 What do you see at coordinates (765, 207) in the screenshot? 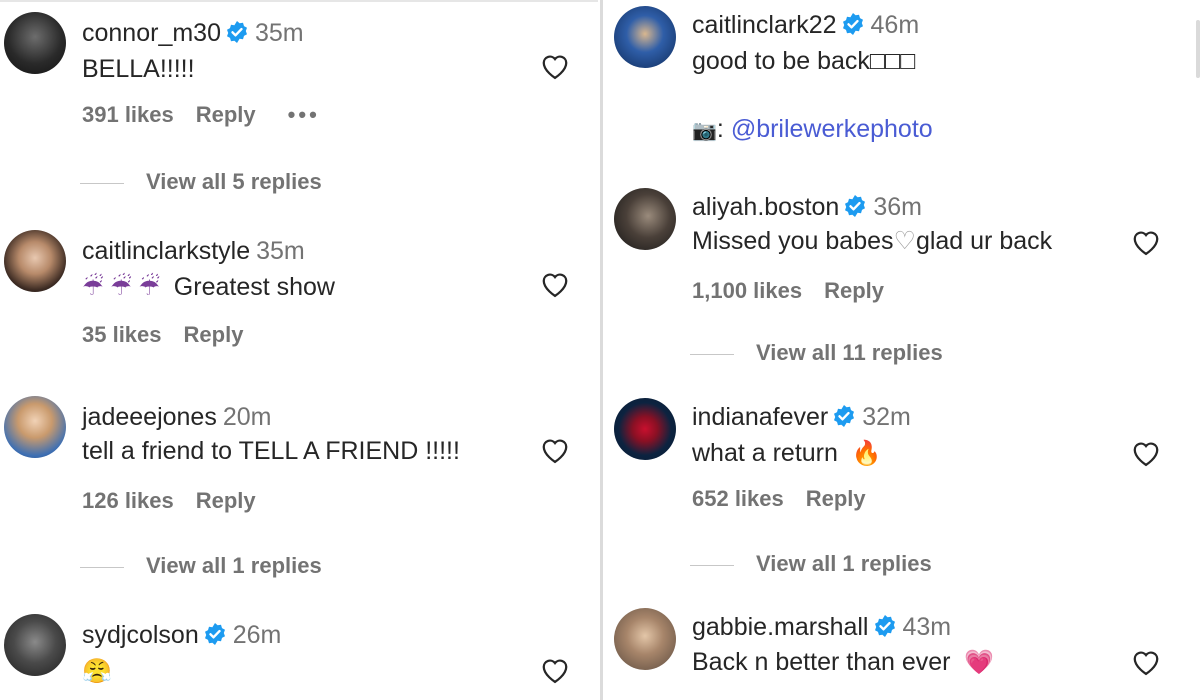
I see `username: aliyah.boston` at bounding box center [765, 207].